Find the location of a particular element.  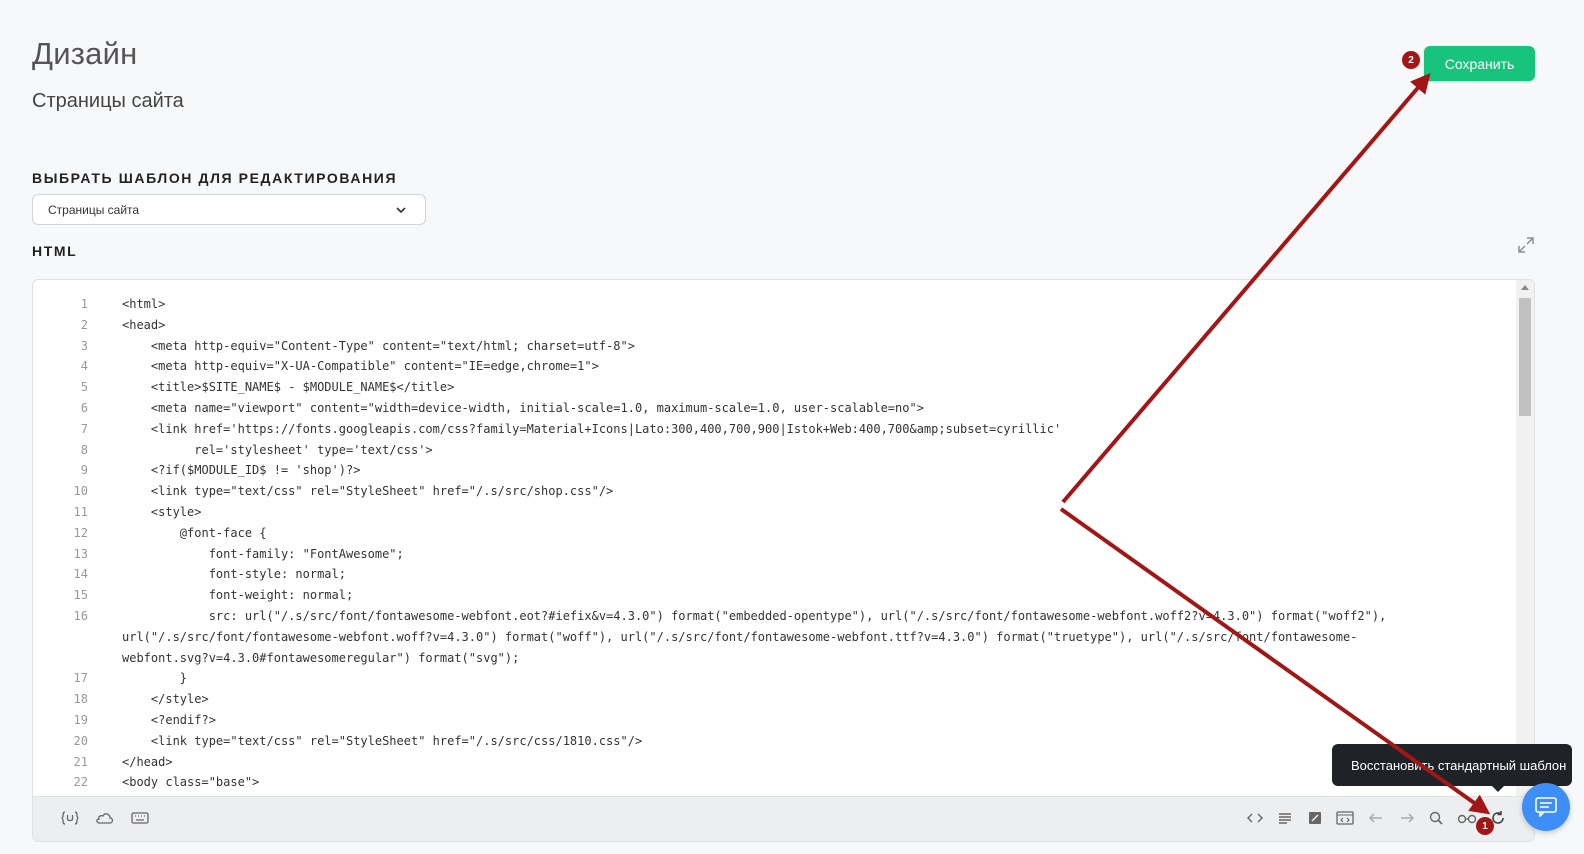

line-number: 18 is located at coordinates (80, 699).